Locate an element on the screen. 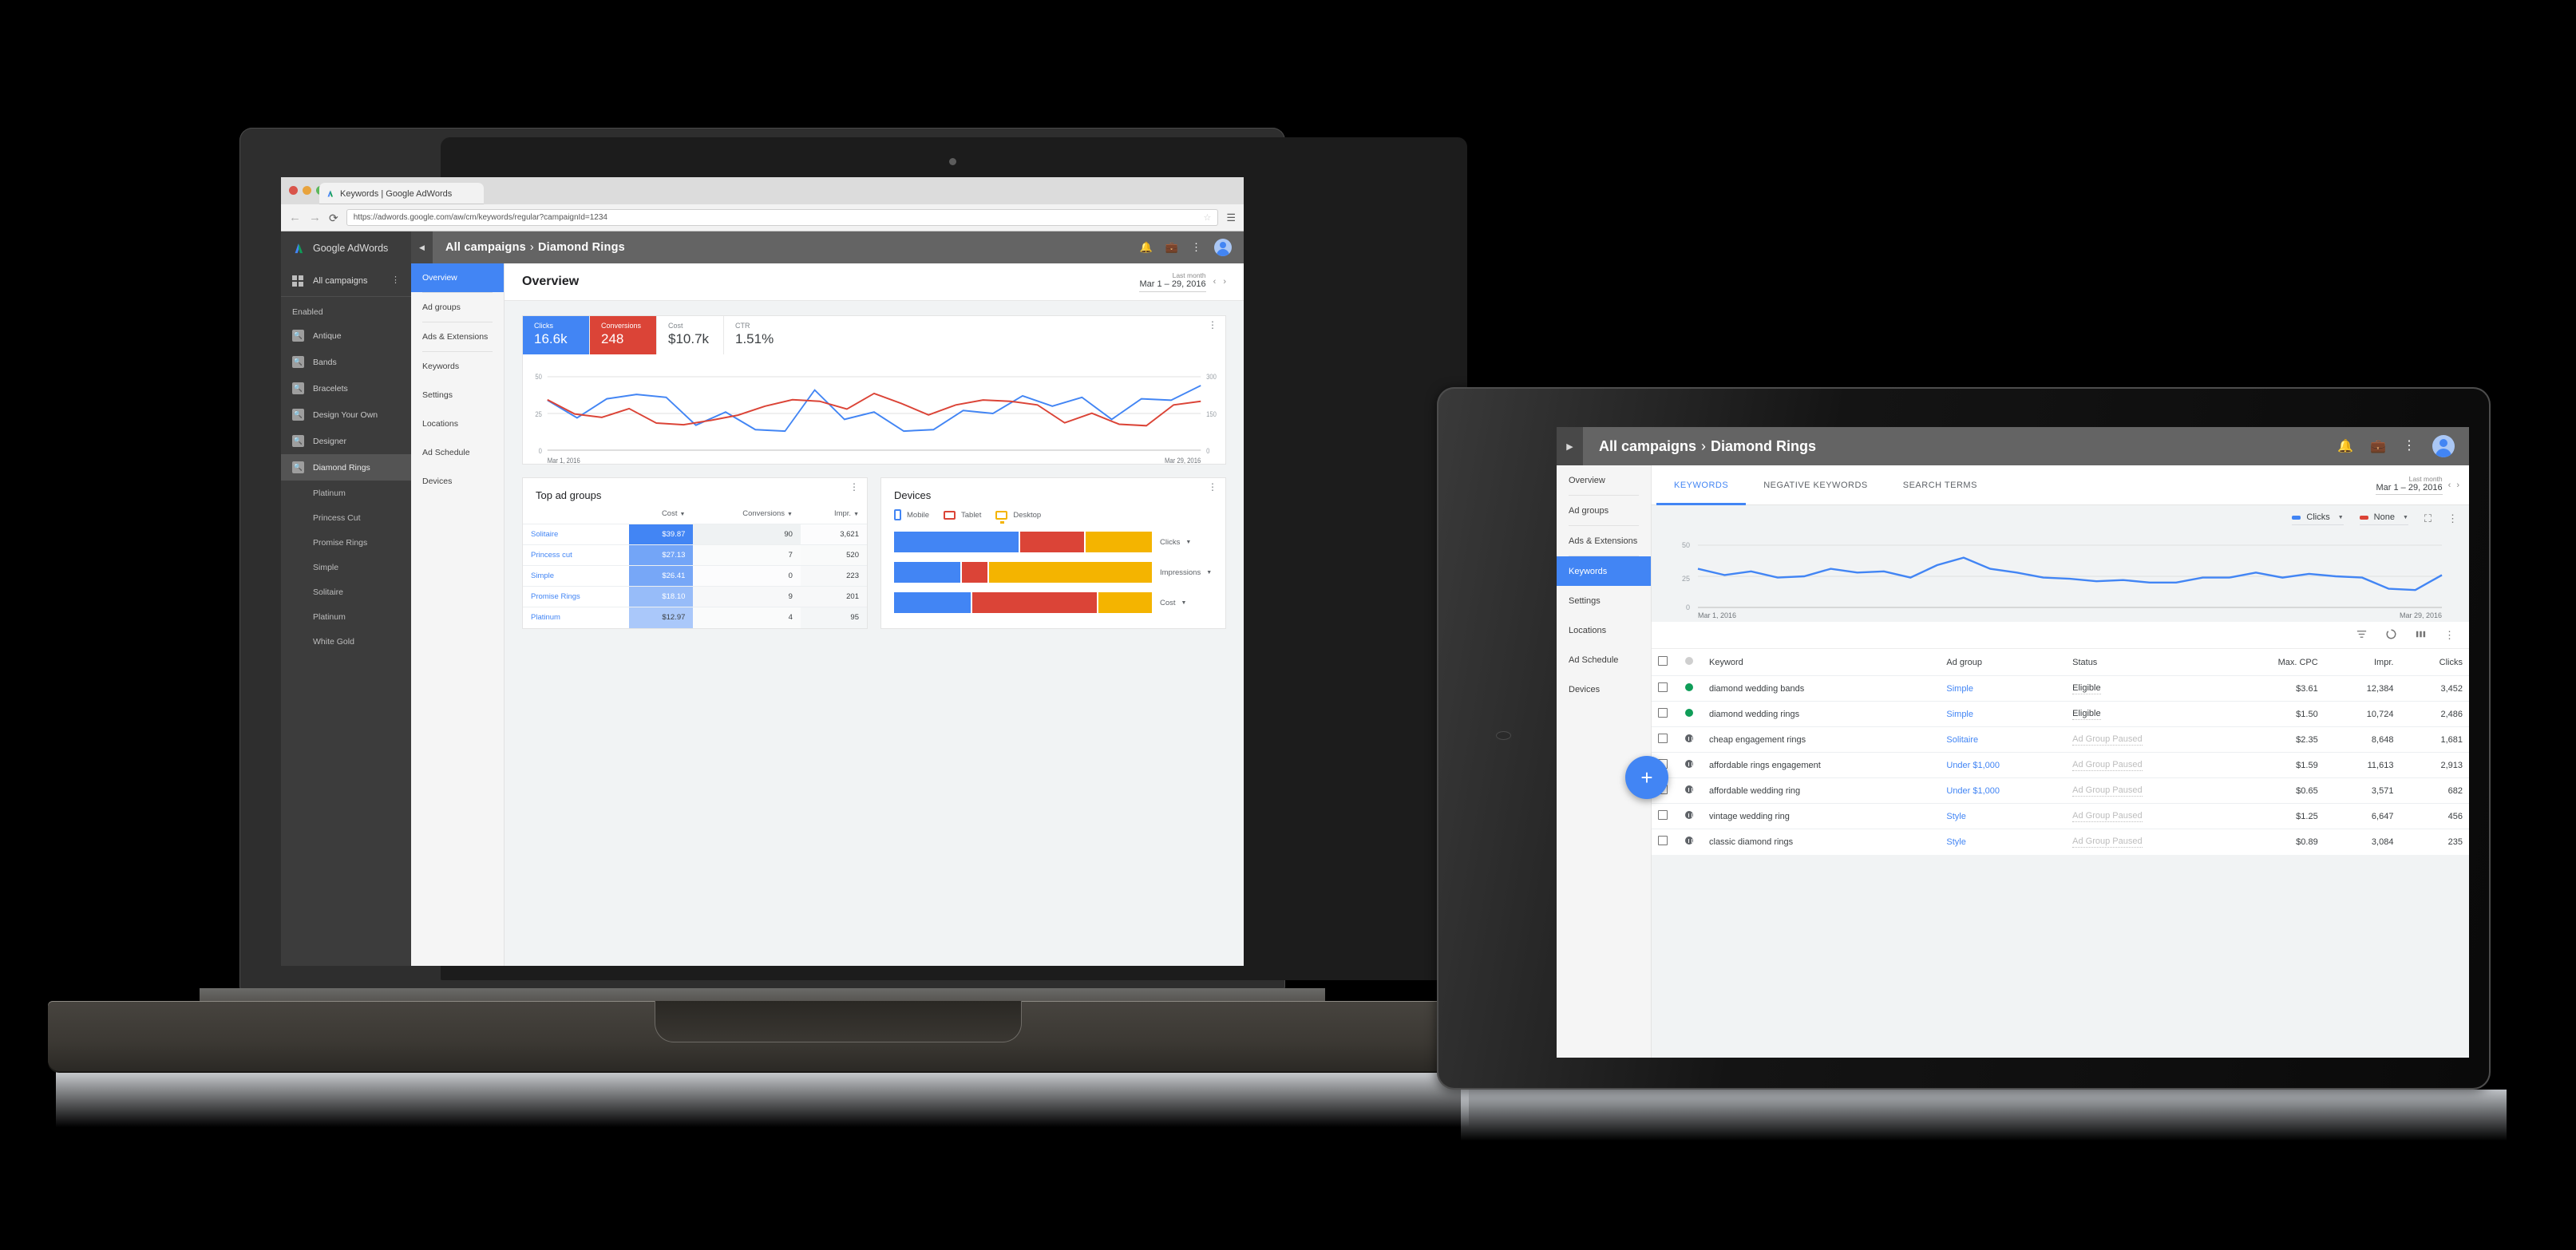 The image size is (2576, 1250). table-row: Solitaire $39.87 90 3,621 is located at coordinates (695, 534).